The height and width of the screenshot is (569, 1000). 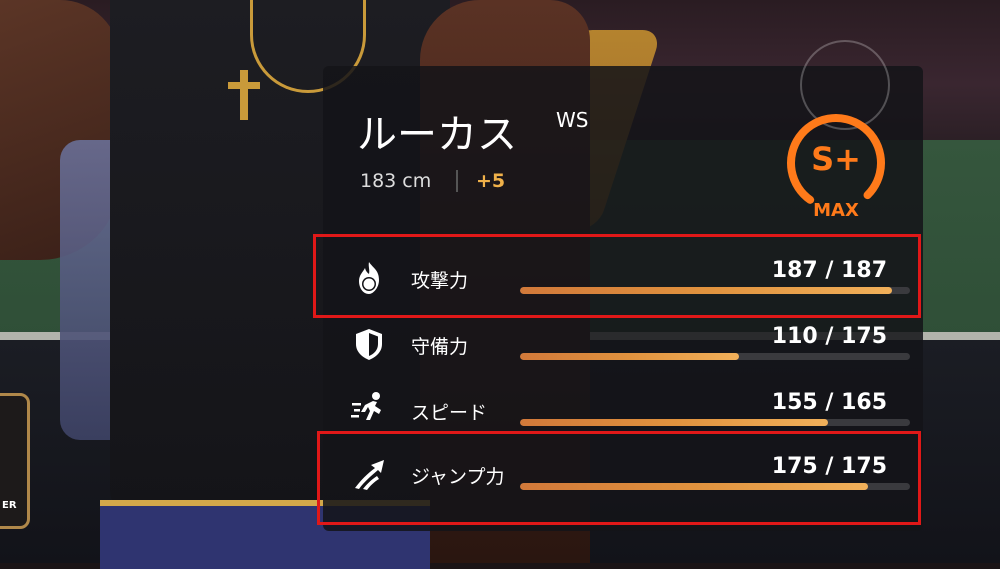 I want to click on divider, so click(x=457, y=181).